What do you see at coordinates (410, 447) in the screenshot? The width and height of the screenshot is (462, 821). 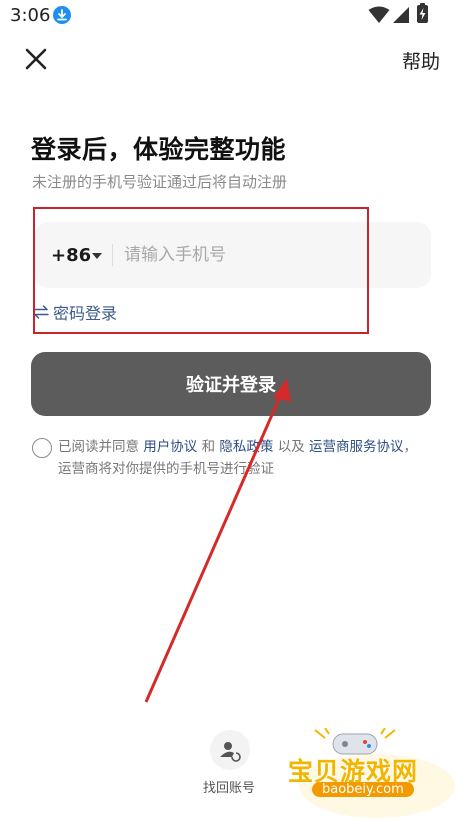 I see `agreement-comma: ，` at bounding box center [410, 447].